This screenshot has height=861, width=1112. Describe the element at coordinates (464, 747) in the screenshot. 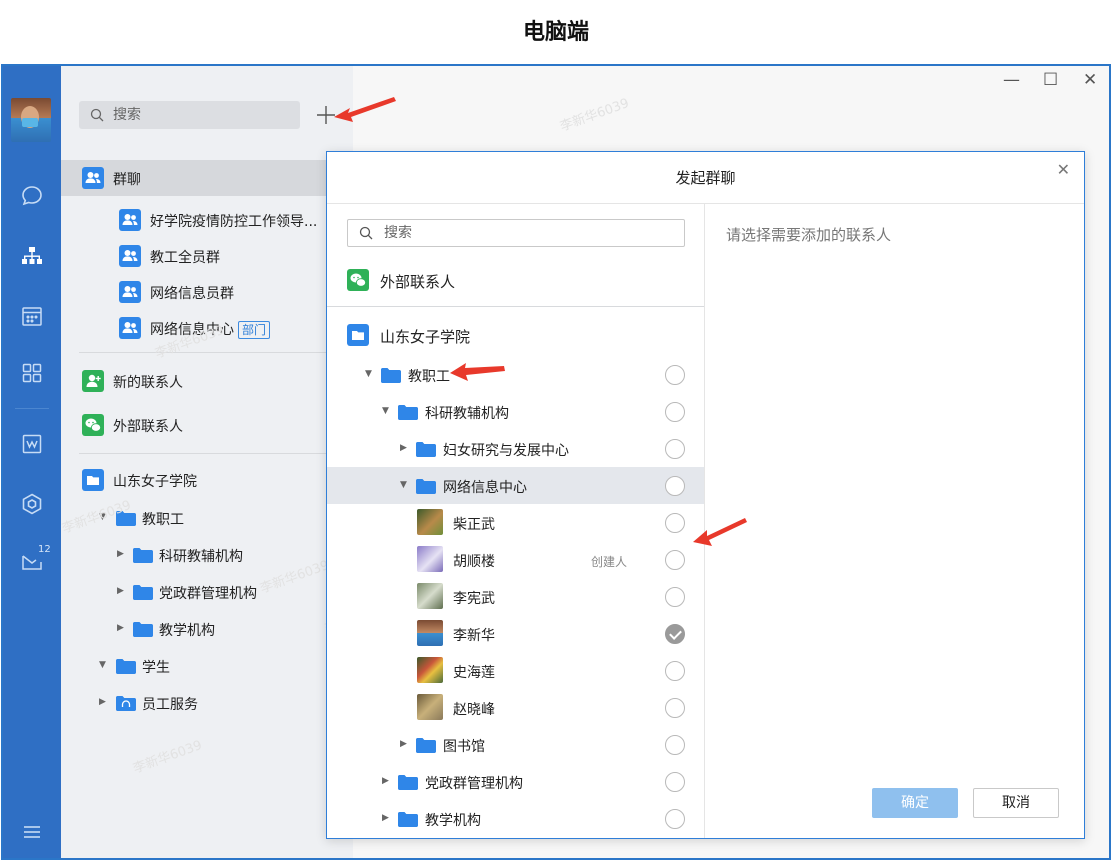

I see `tree-label: 图书馆` at that location.